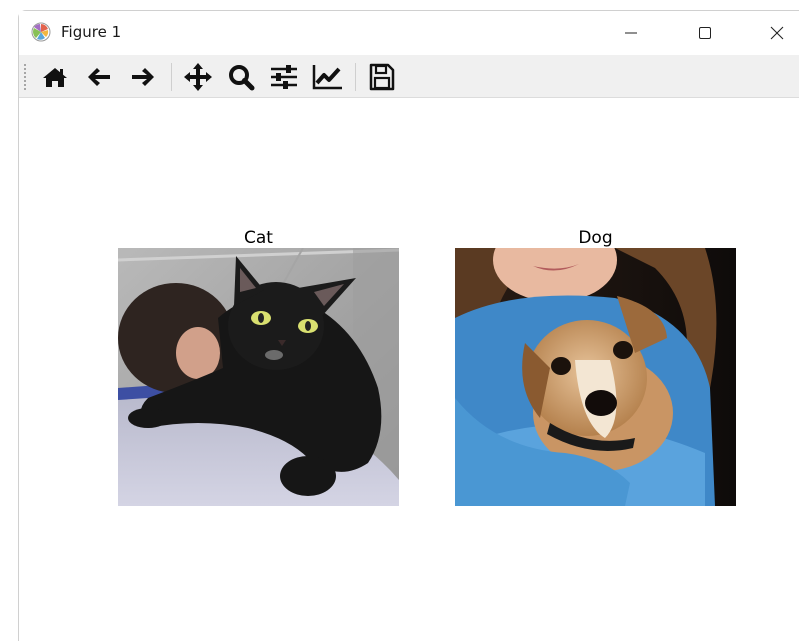  I want to click on subplot-title-dog: Dog, so click(595, 238).